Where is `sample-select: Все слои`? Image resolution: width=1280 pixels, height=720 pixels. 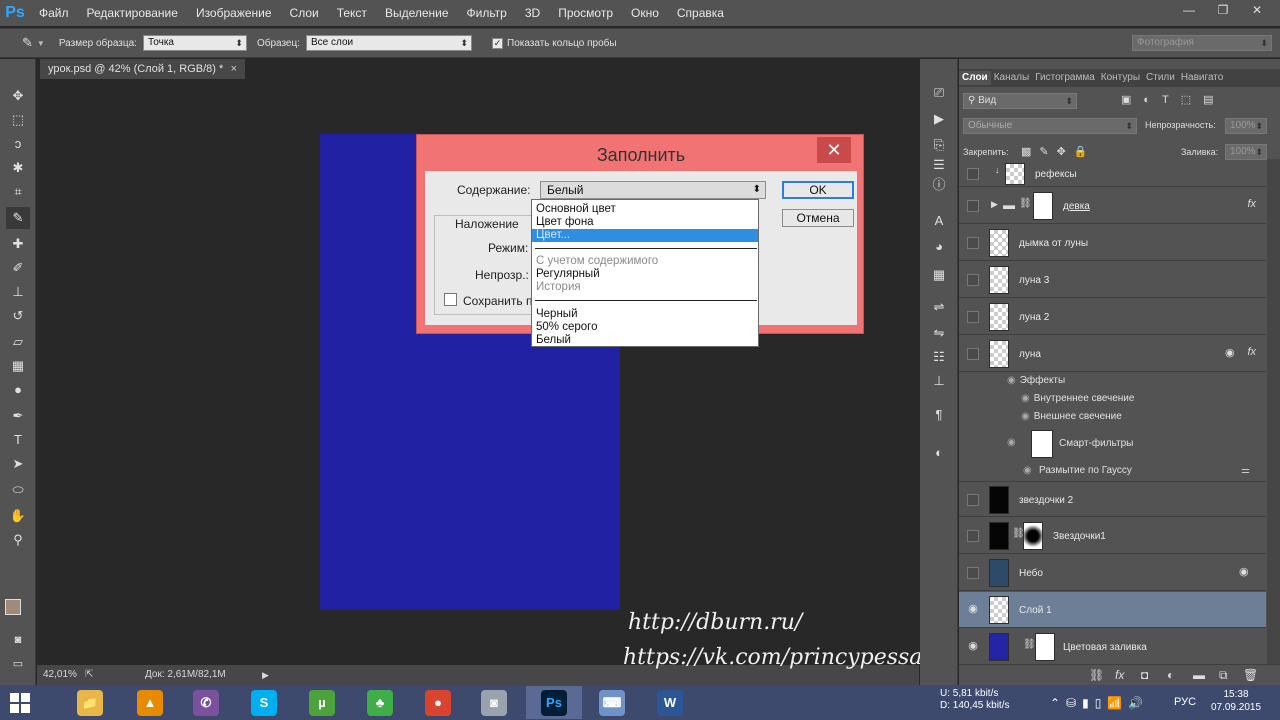 sample-select: Все слои is located at coordinates (389, 43).